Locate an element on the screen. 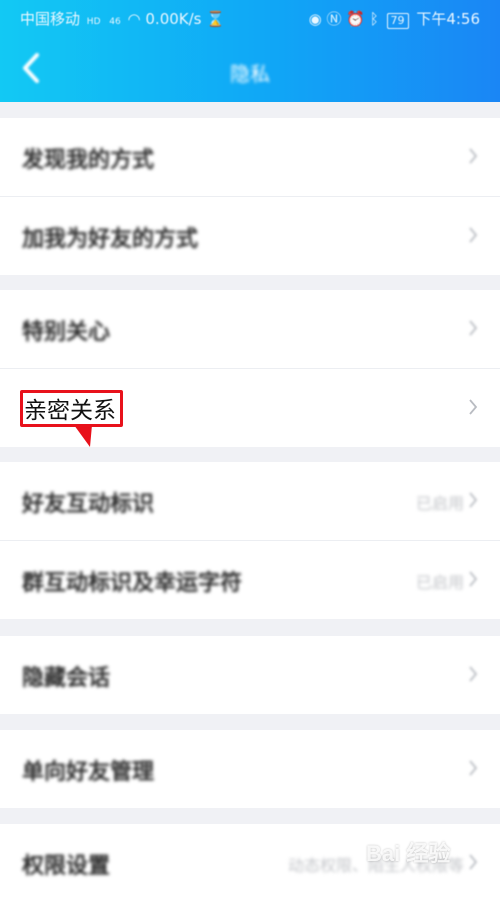  highlight-box is located at coordinates (71, 408).